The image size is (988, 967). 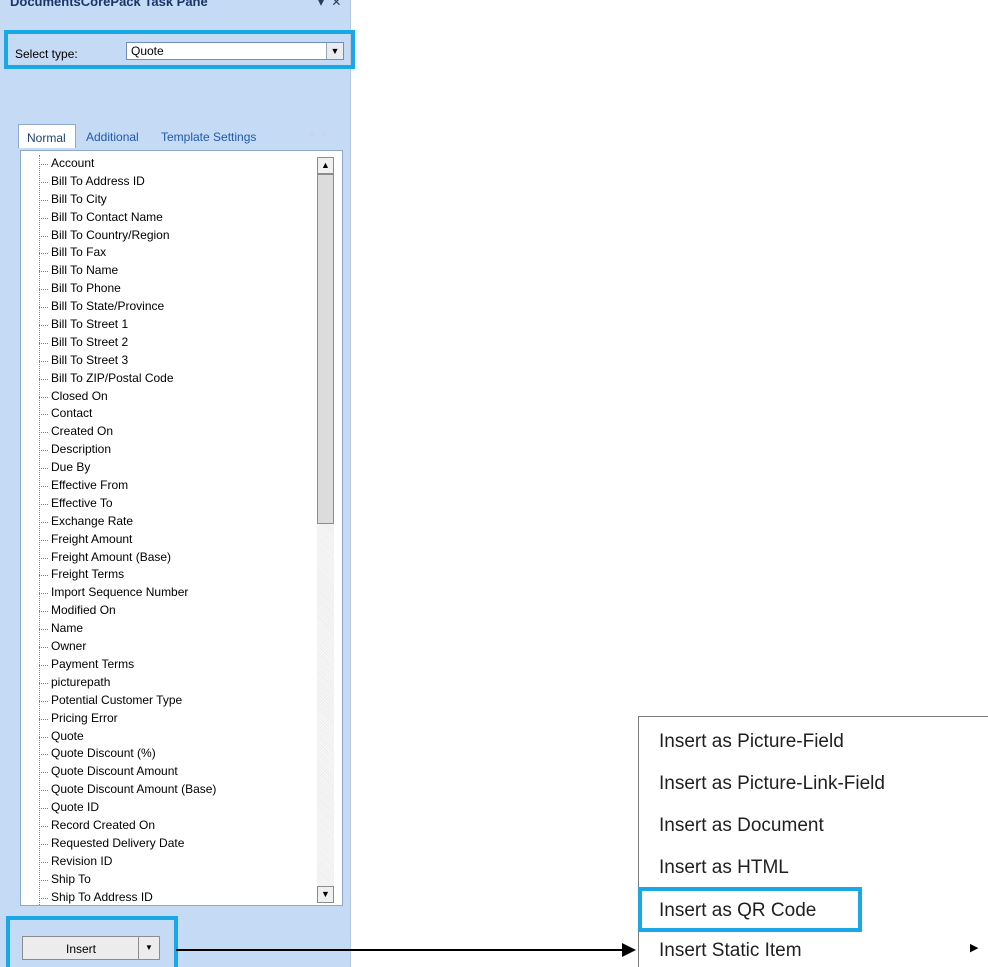 I want to click on tab-template-settings: Template Settings, so click(x=208, y=136).